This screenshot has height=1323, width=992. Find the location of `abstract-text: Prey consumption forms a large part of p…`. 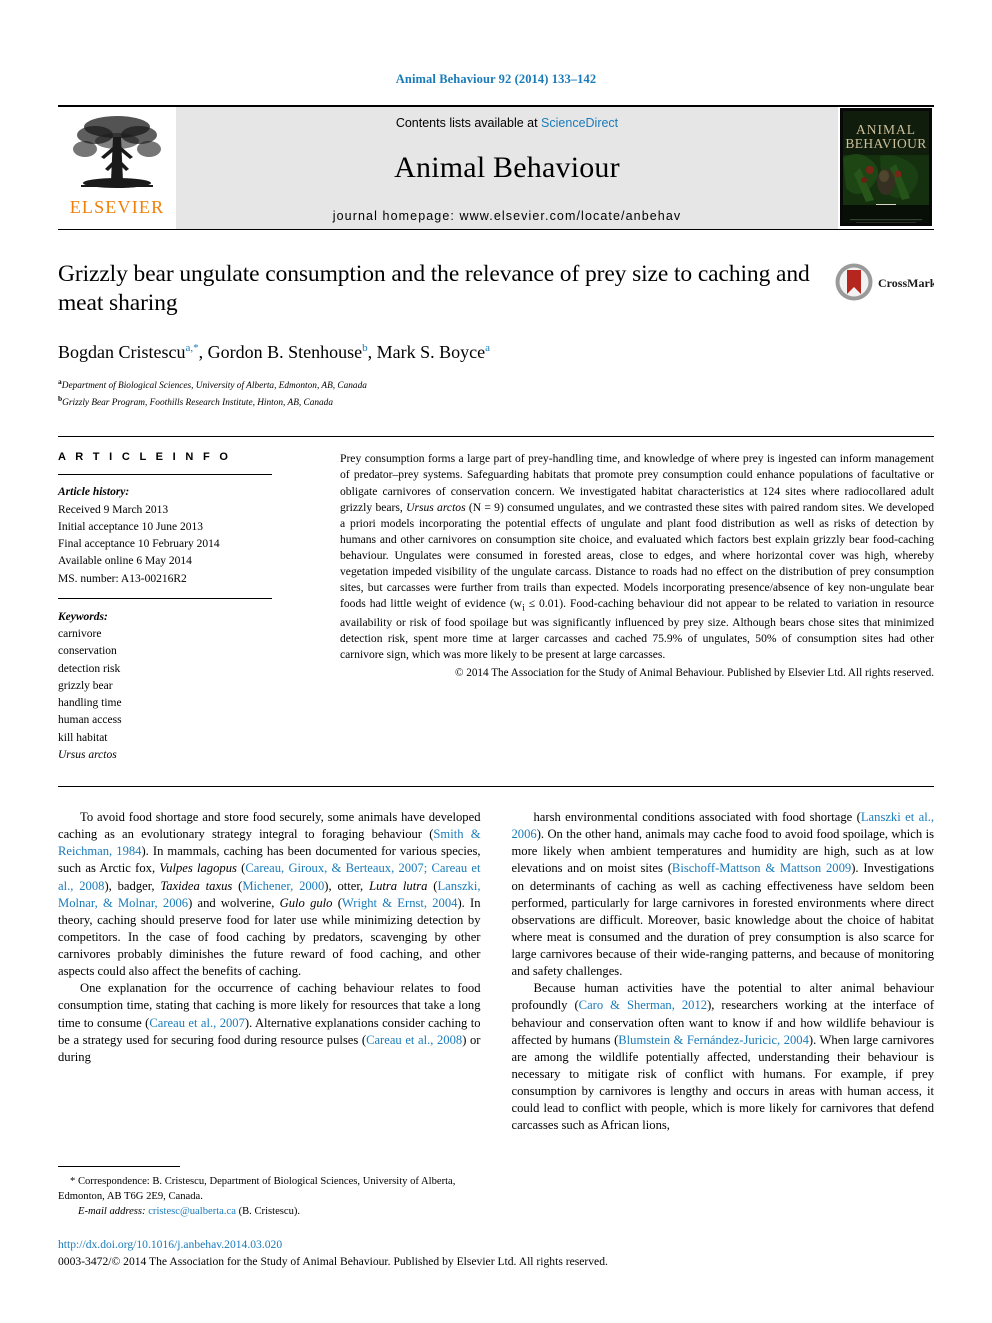

abstract-text: Prey consumption forms a large part of p… is located at coordinates (637, 557).